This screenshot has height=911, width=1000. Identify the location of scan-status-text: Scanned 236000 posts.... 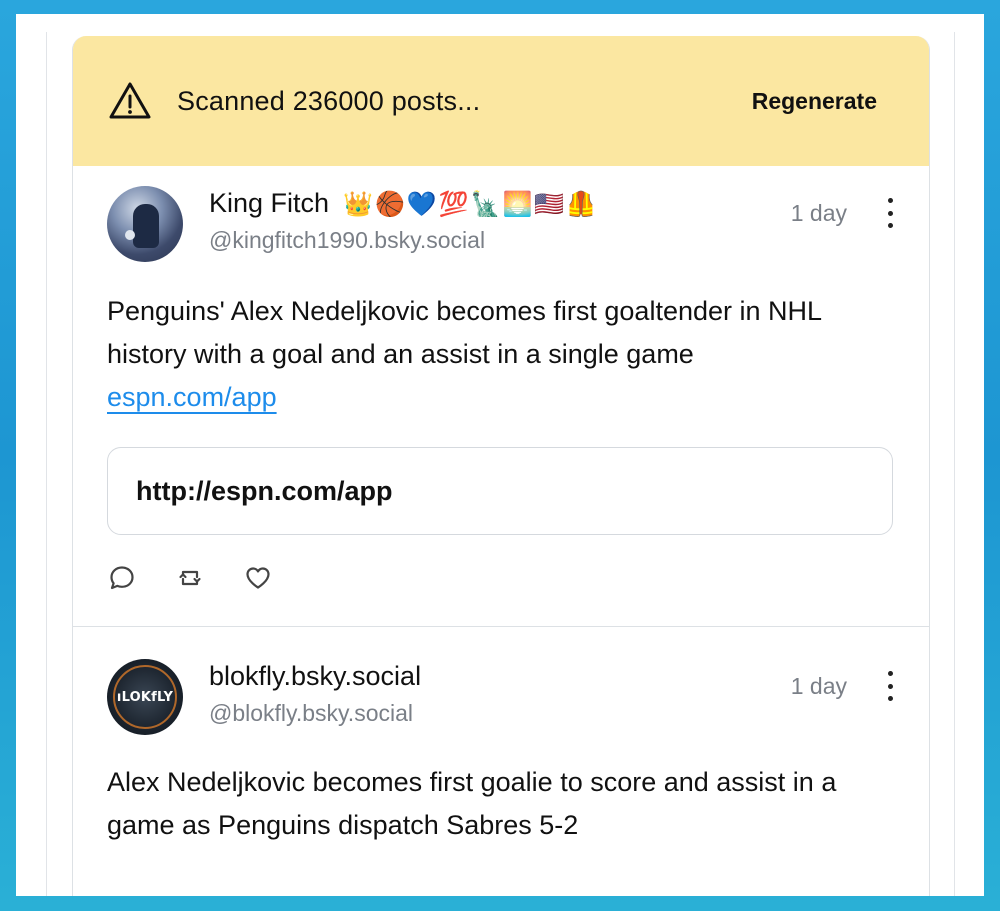
(329, 100).